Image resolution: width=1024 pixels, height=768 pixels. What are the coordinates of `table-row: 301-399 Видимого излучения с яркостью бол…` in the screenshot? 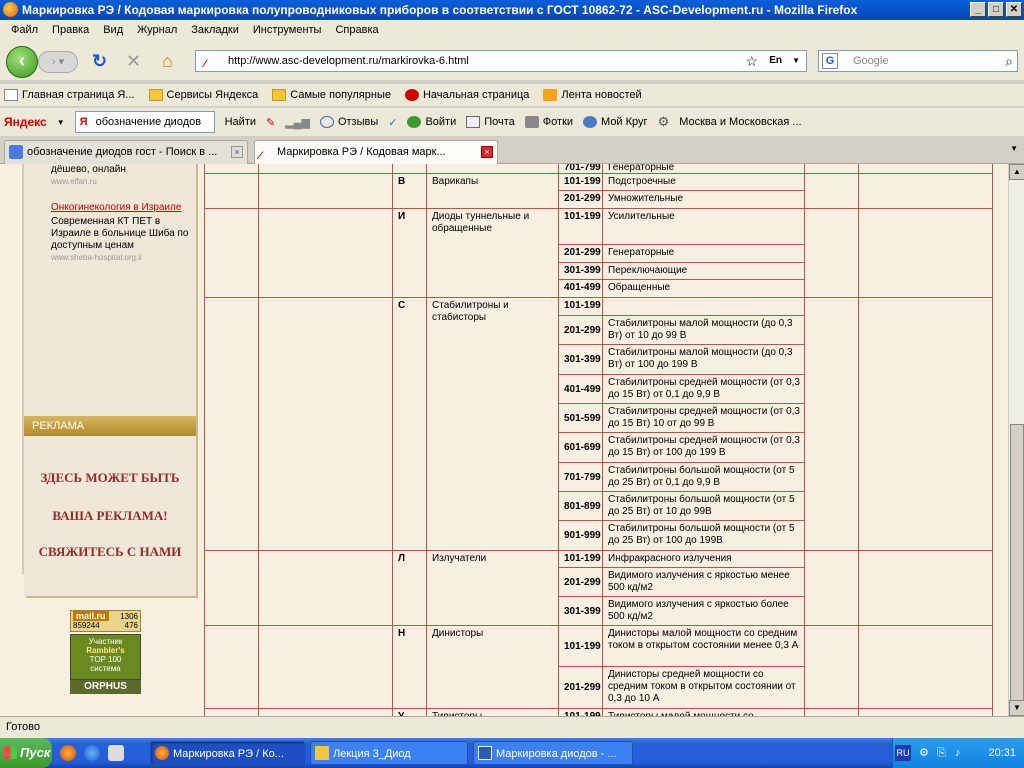 It's located at (598, 611).